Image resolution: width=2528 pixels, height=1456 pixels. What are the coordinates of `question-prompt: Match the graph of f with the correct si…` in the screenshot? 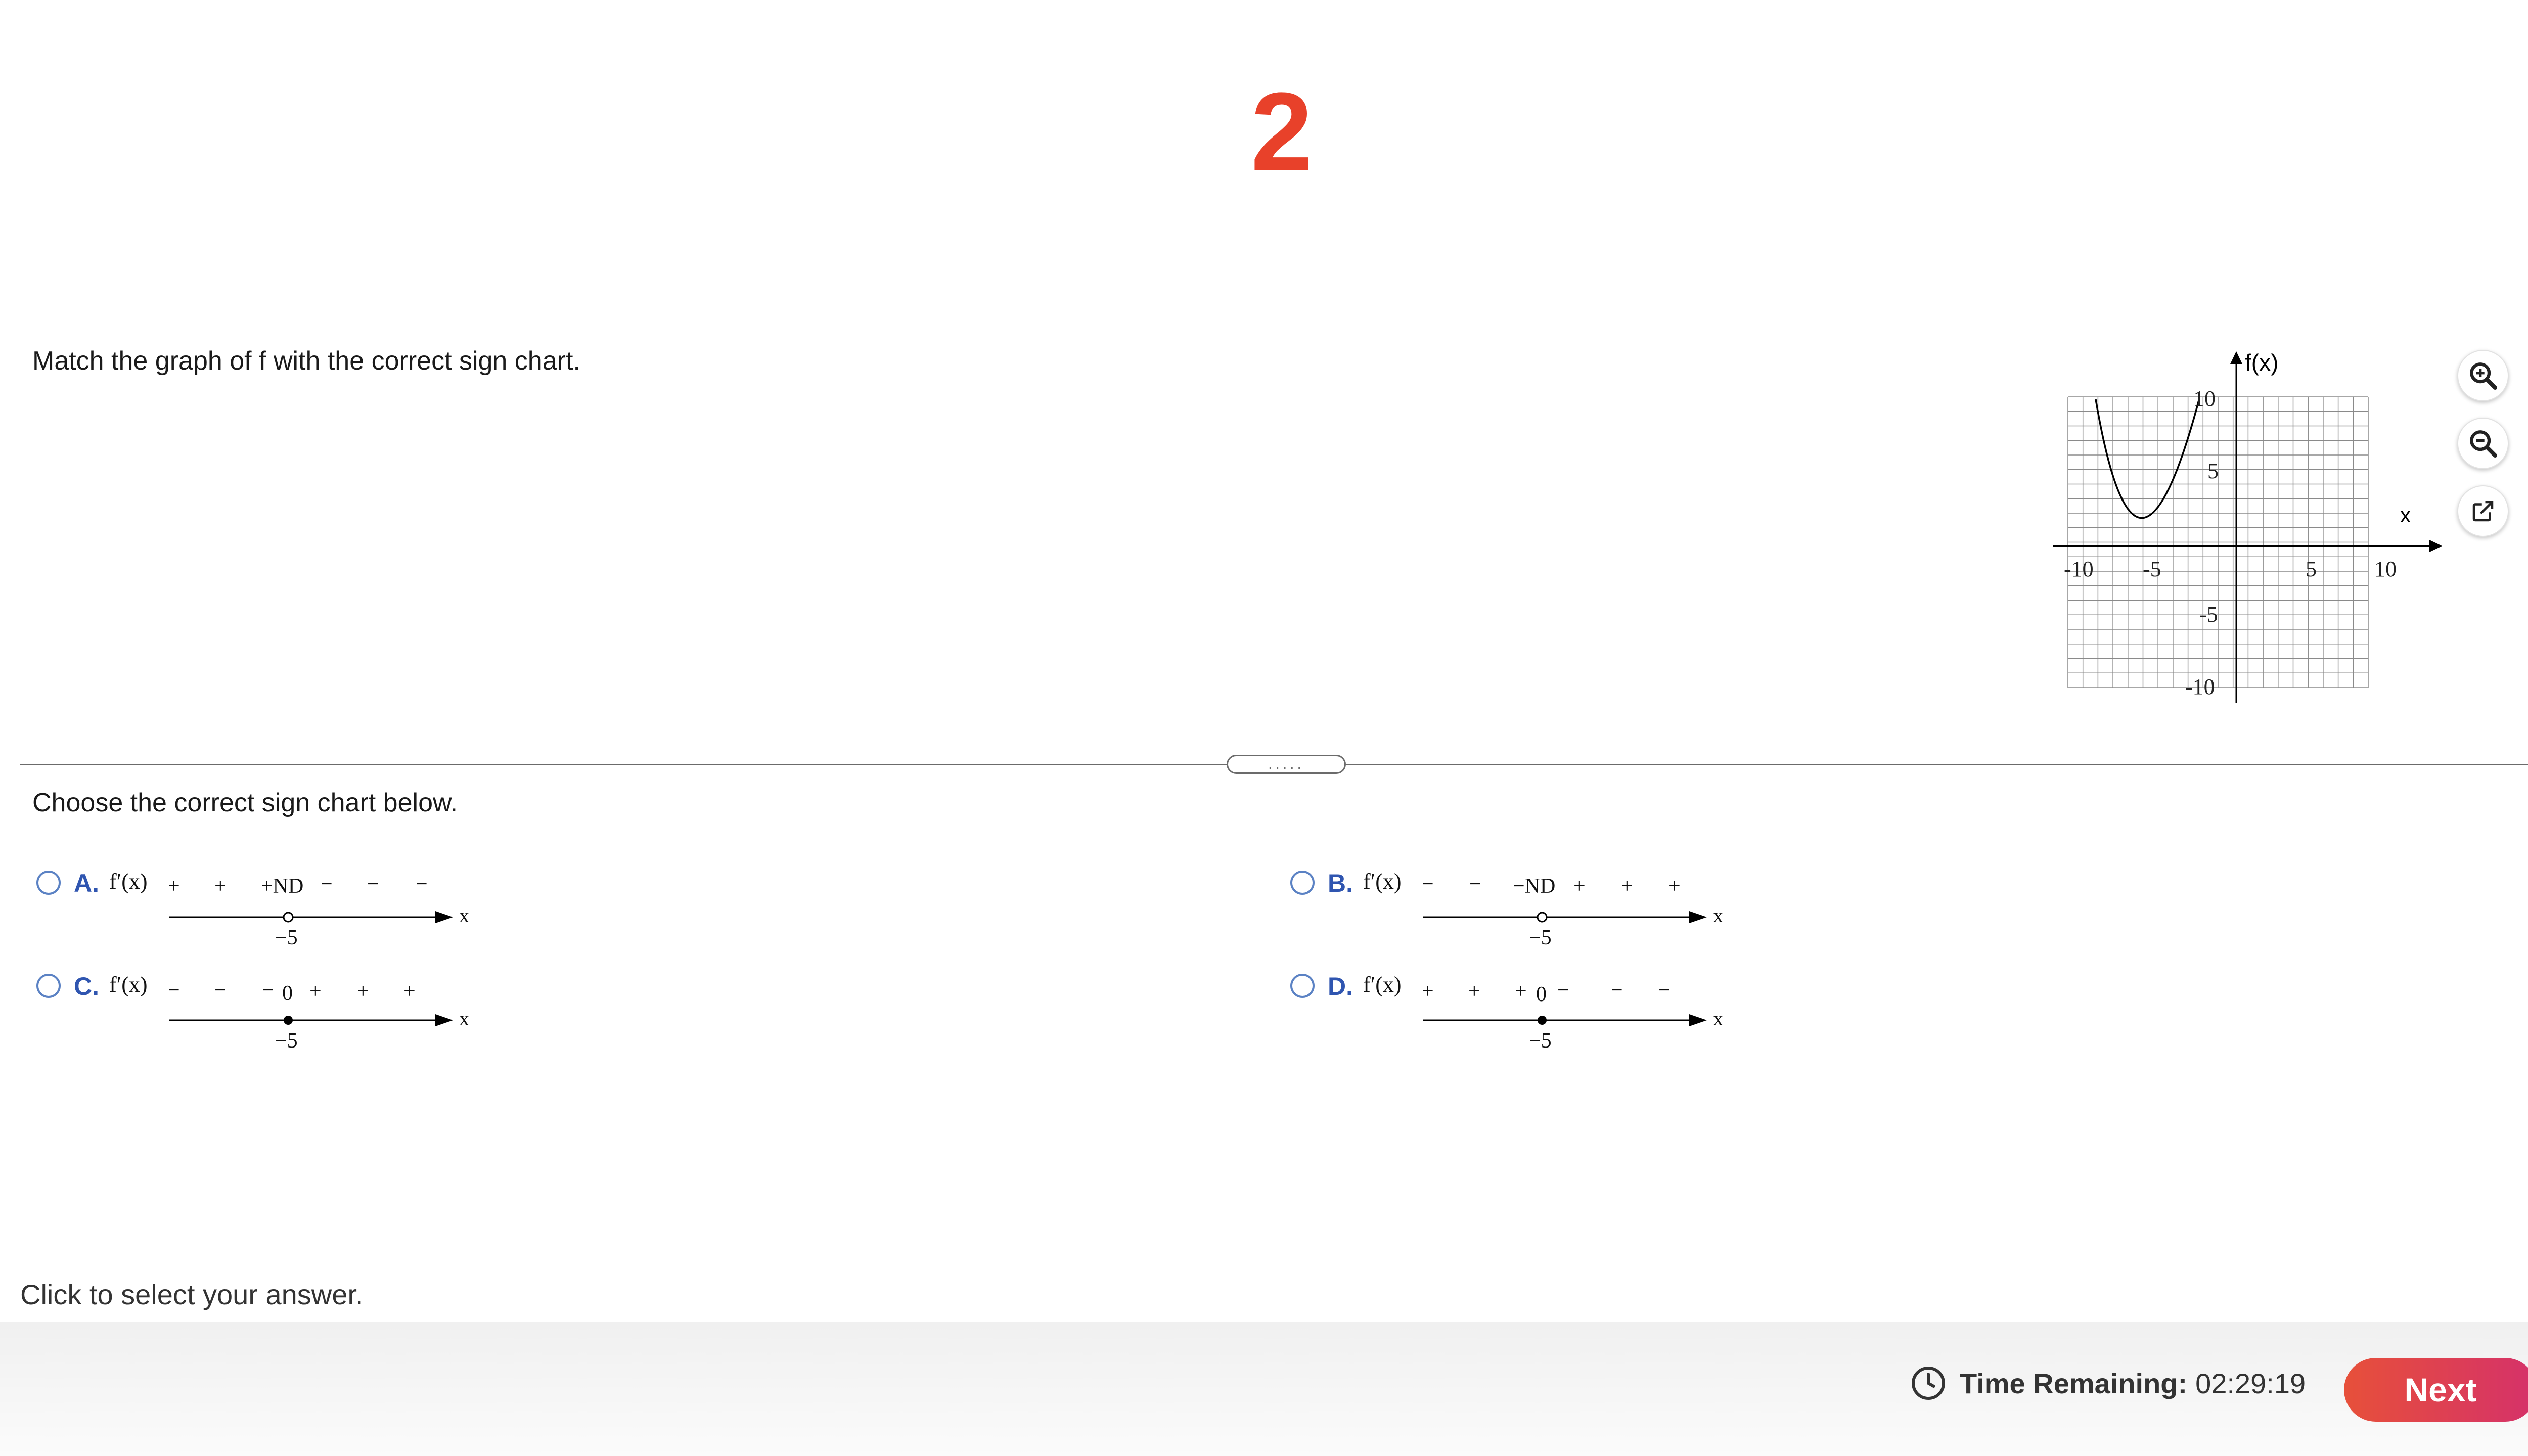 It's located at (306, 361).